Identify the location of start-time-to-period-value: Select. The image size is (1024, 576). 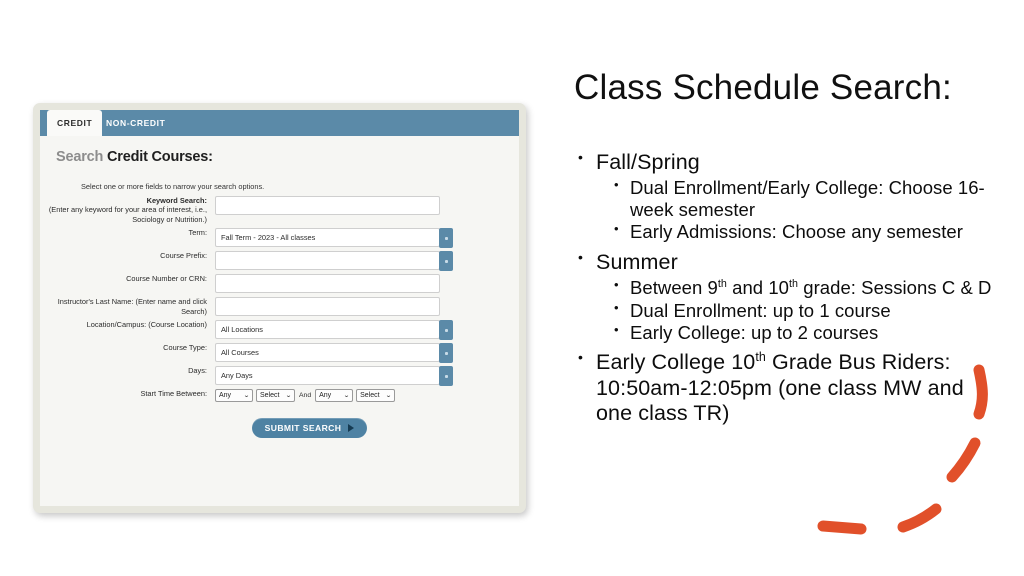
(370, 396).